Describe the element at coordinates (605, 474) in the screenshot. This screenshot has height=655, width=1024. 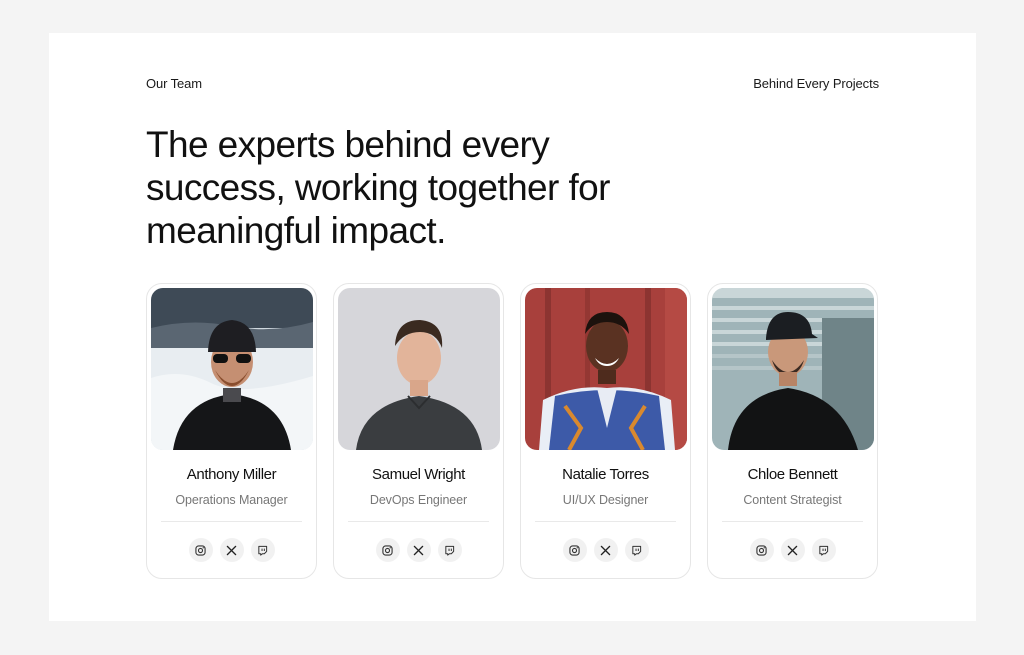
I see `member-name: Natalie Torres` at that location.